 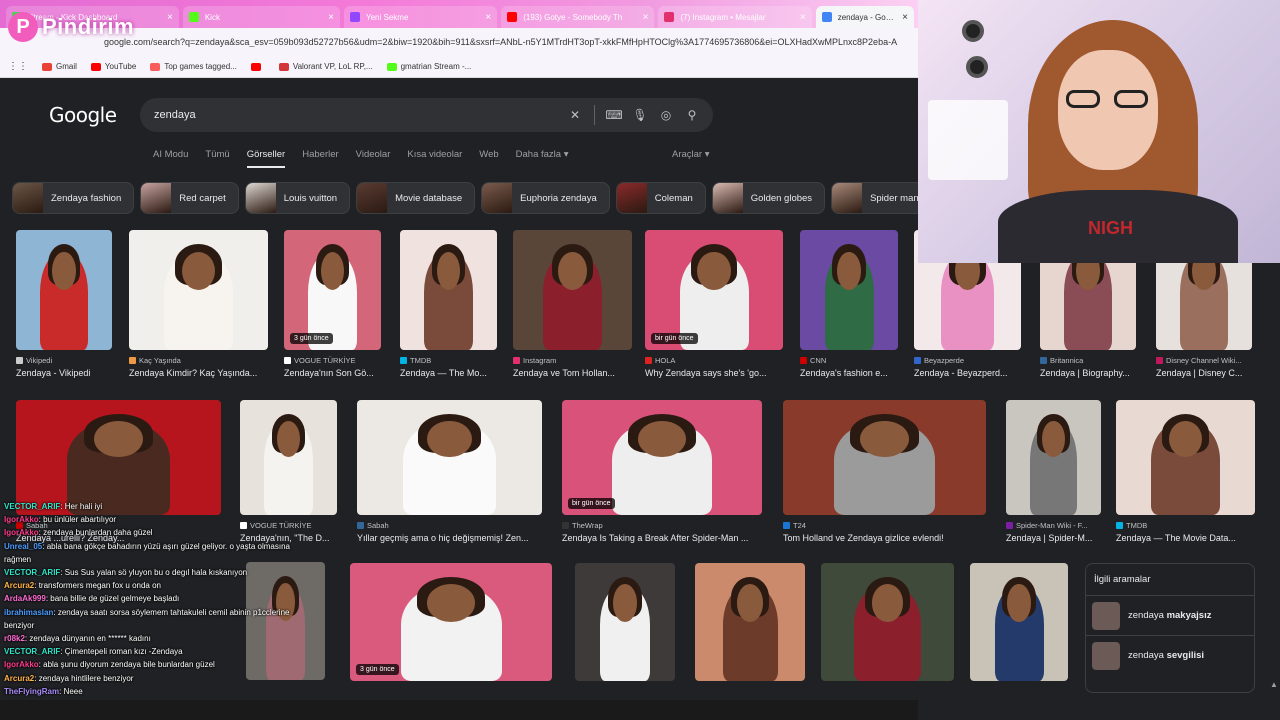 I want to click on search-tab: AI Modu, so click(x=170, y=158).